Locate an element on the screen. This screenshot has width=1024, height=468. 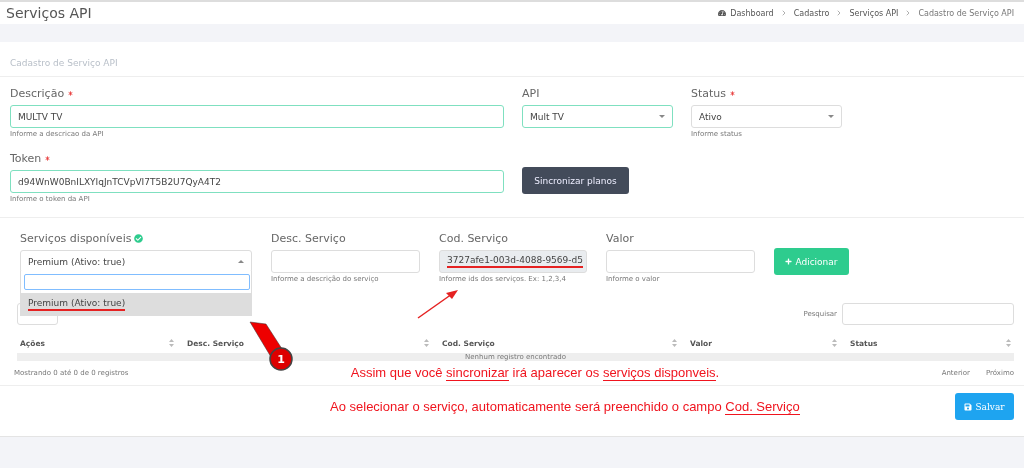
card-title: Cadastro de Serviço API is located at coordinates (64, 63).